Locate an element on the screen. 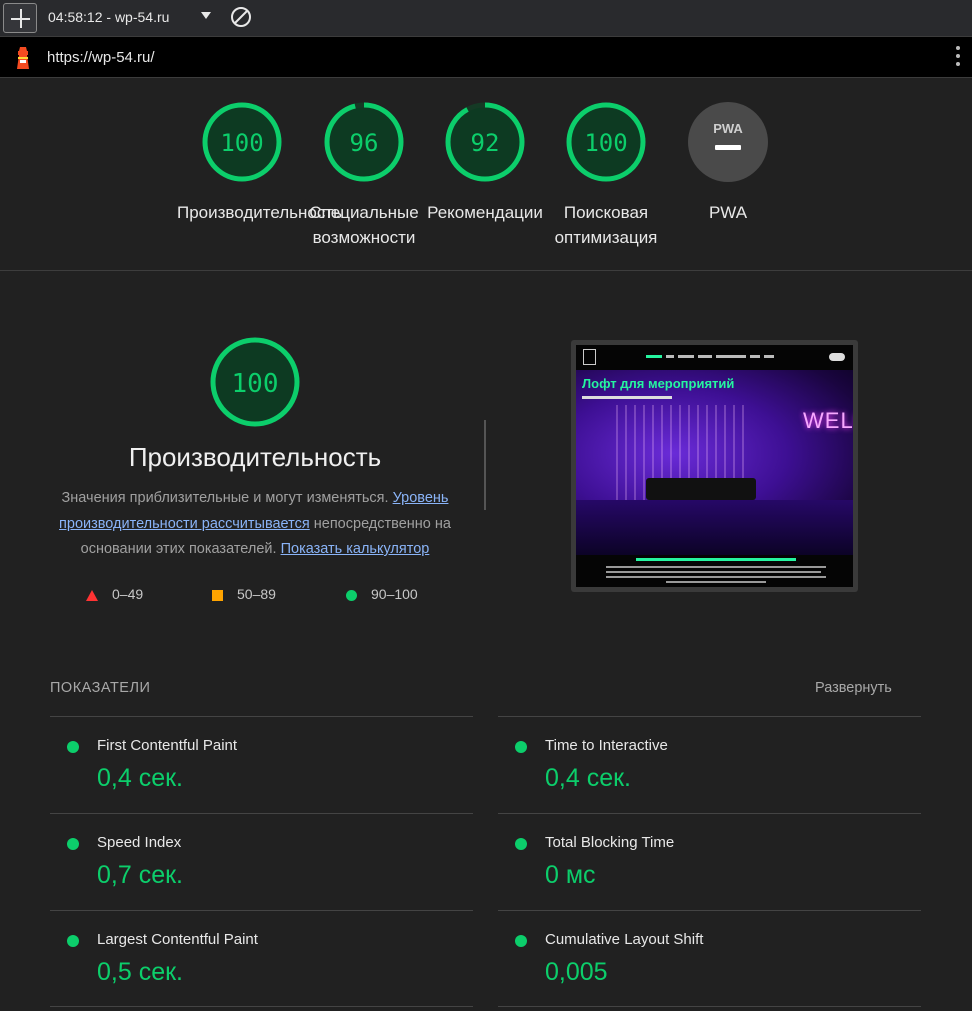 This screenshot has height=1011, width=972. thumbnail-site-nav is located at coordinates (714, 357).